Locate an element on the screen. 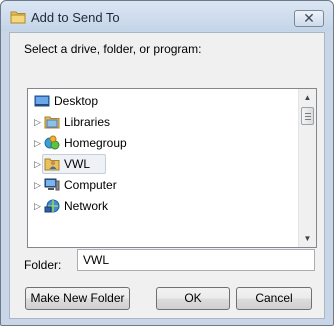  tree-item-computer: ▷ Computer is located at coordinates (163, 185).